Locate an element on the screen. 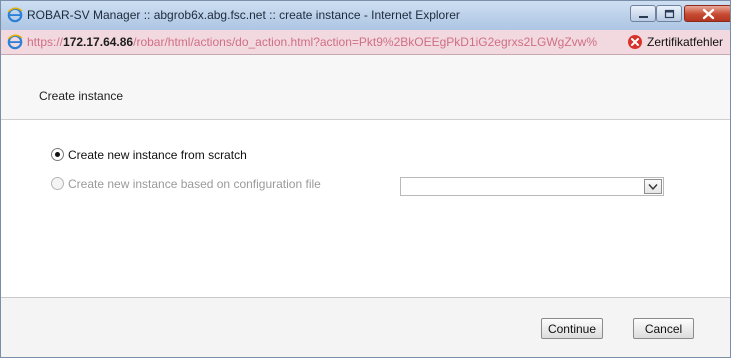 Image resolution: width=731 pixels, height=358 pixels. from-scratch-radio is located at coordinates (57, 154).